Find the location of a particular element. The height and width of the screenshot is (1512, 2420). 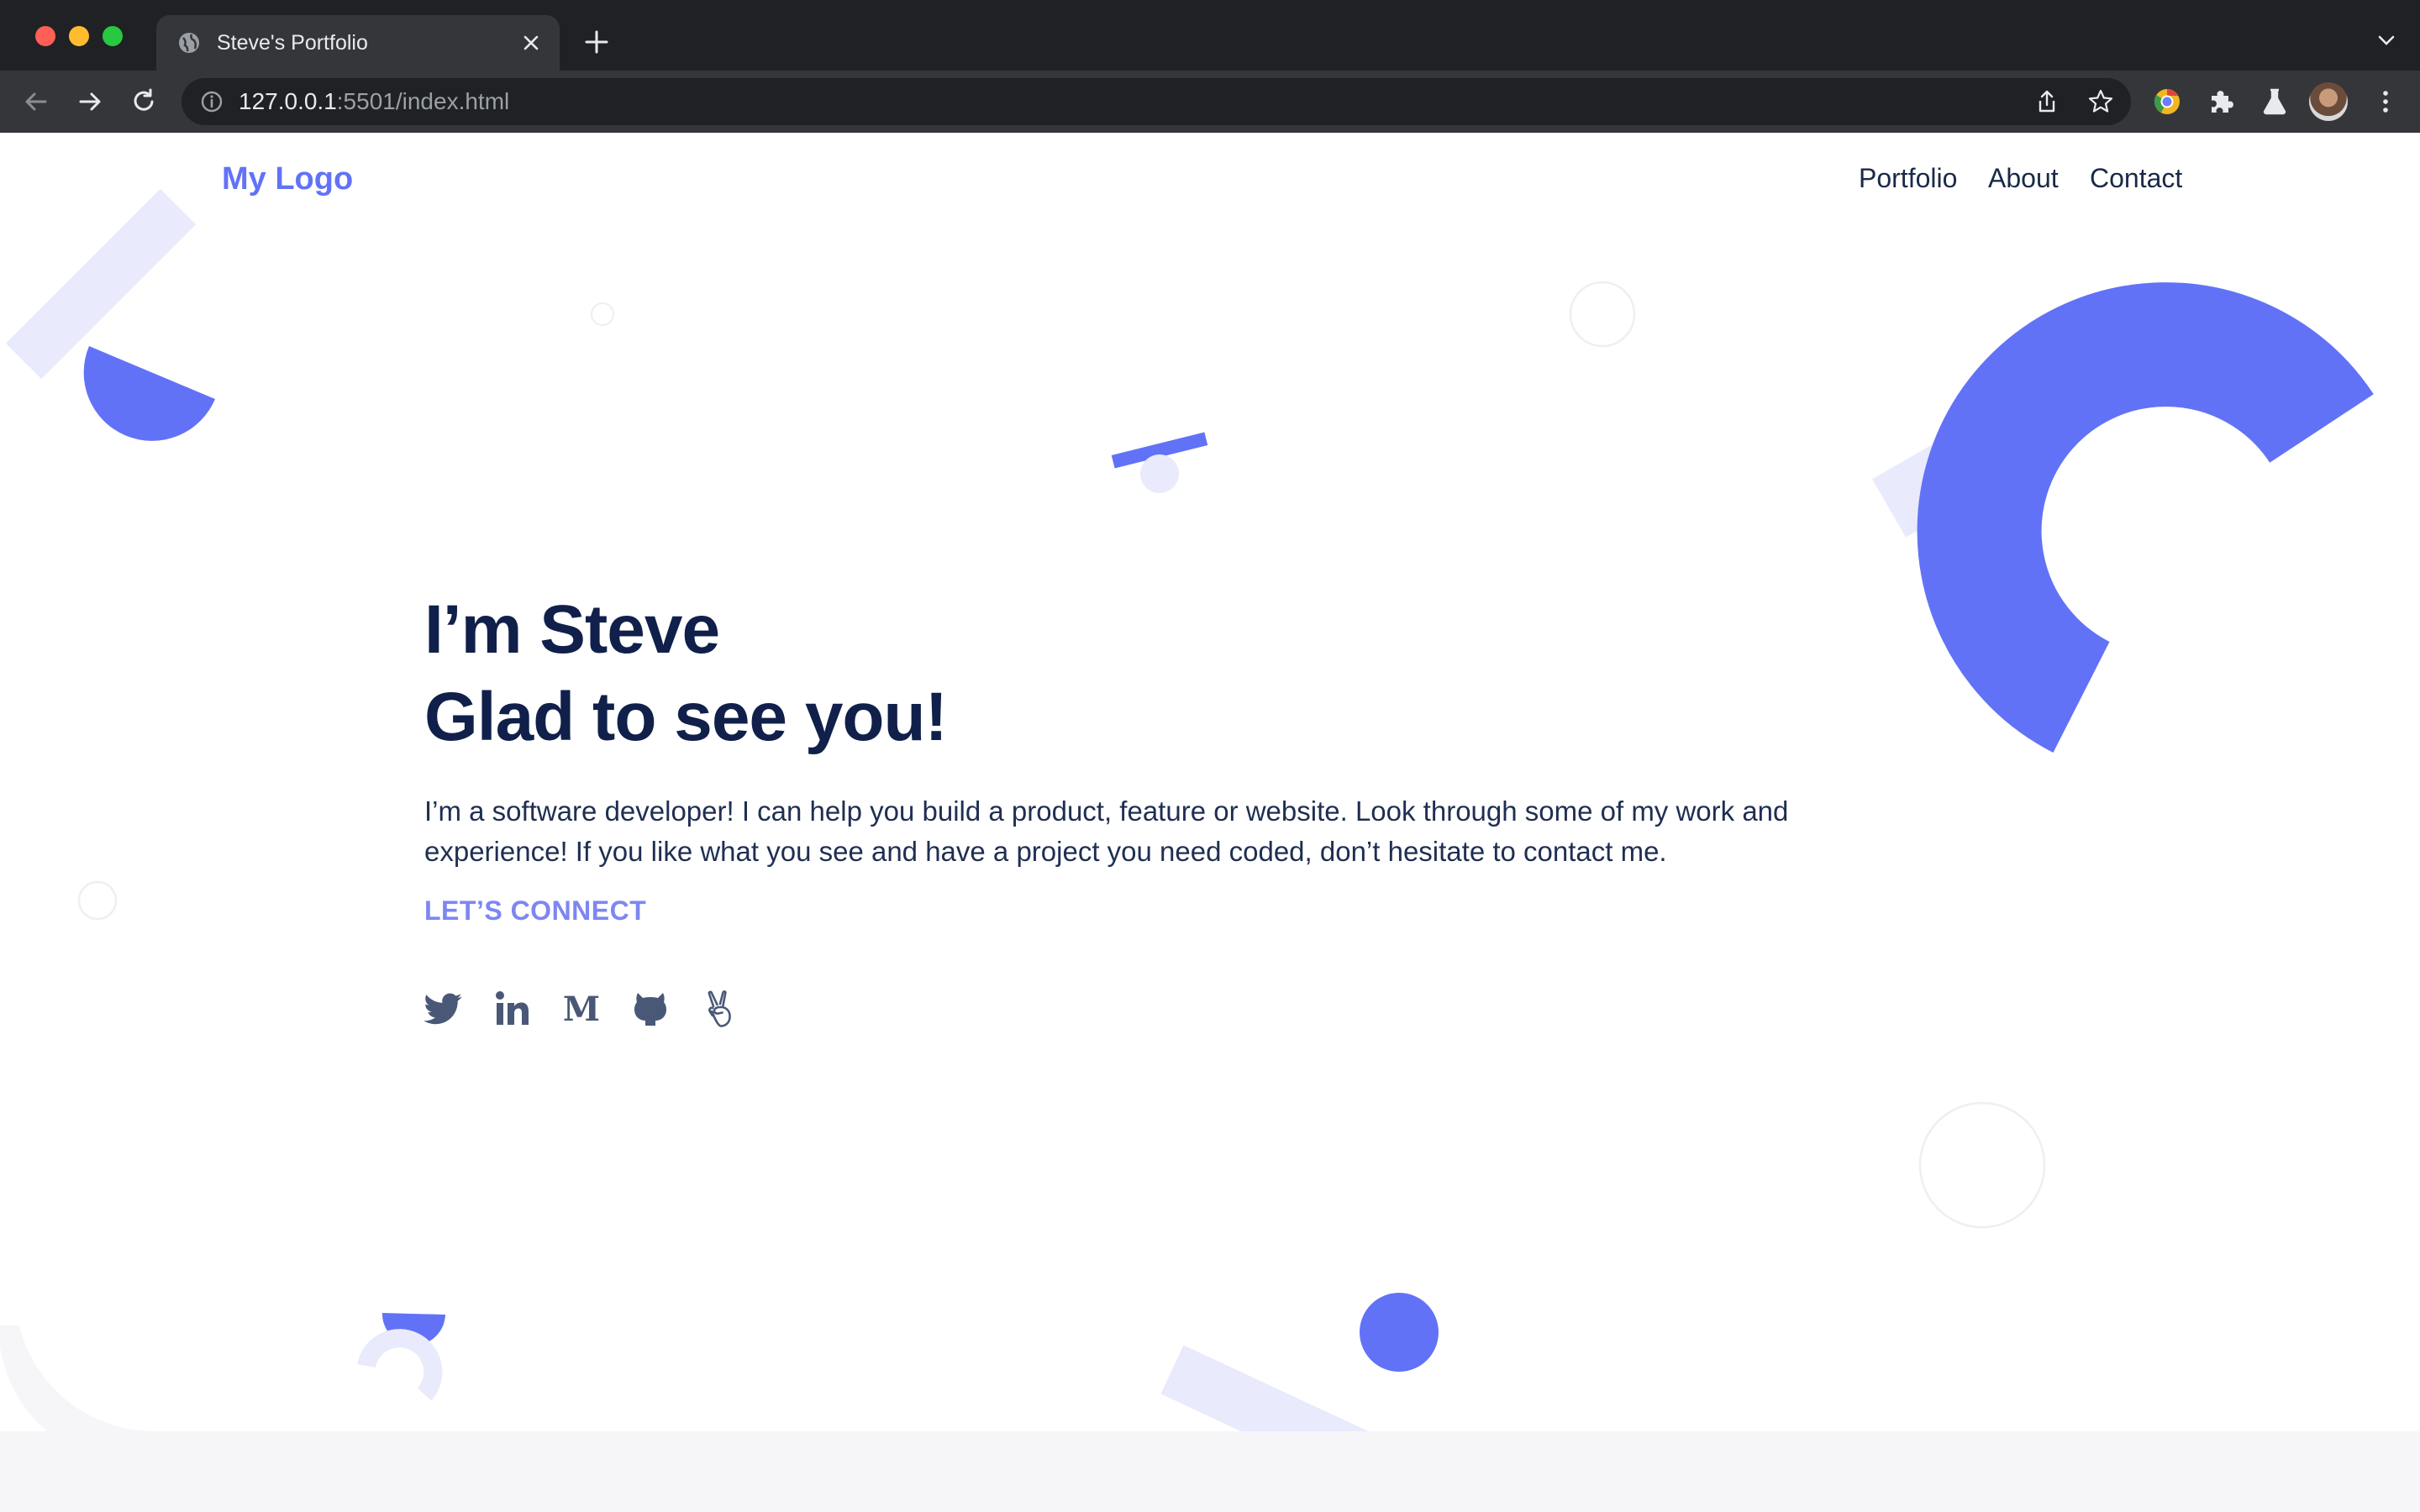

deco-bottom-circle is located at coordinates (1399, 1332).